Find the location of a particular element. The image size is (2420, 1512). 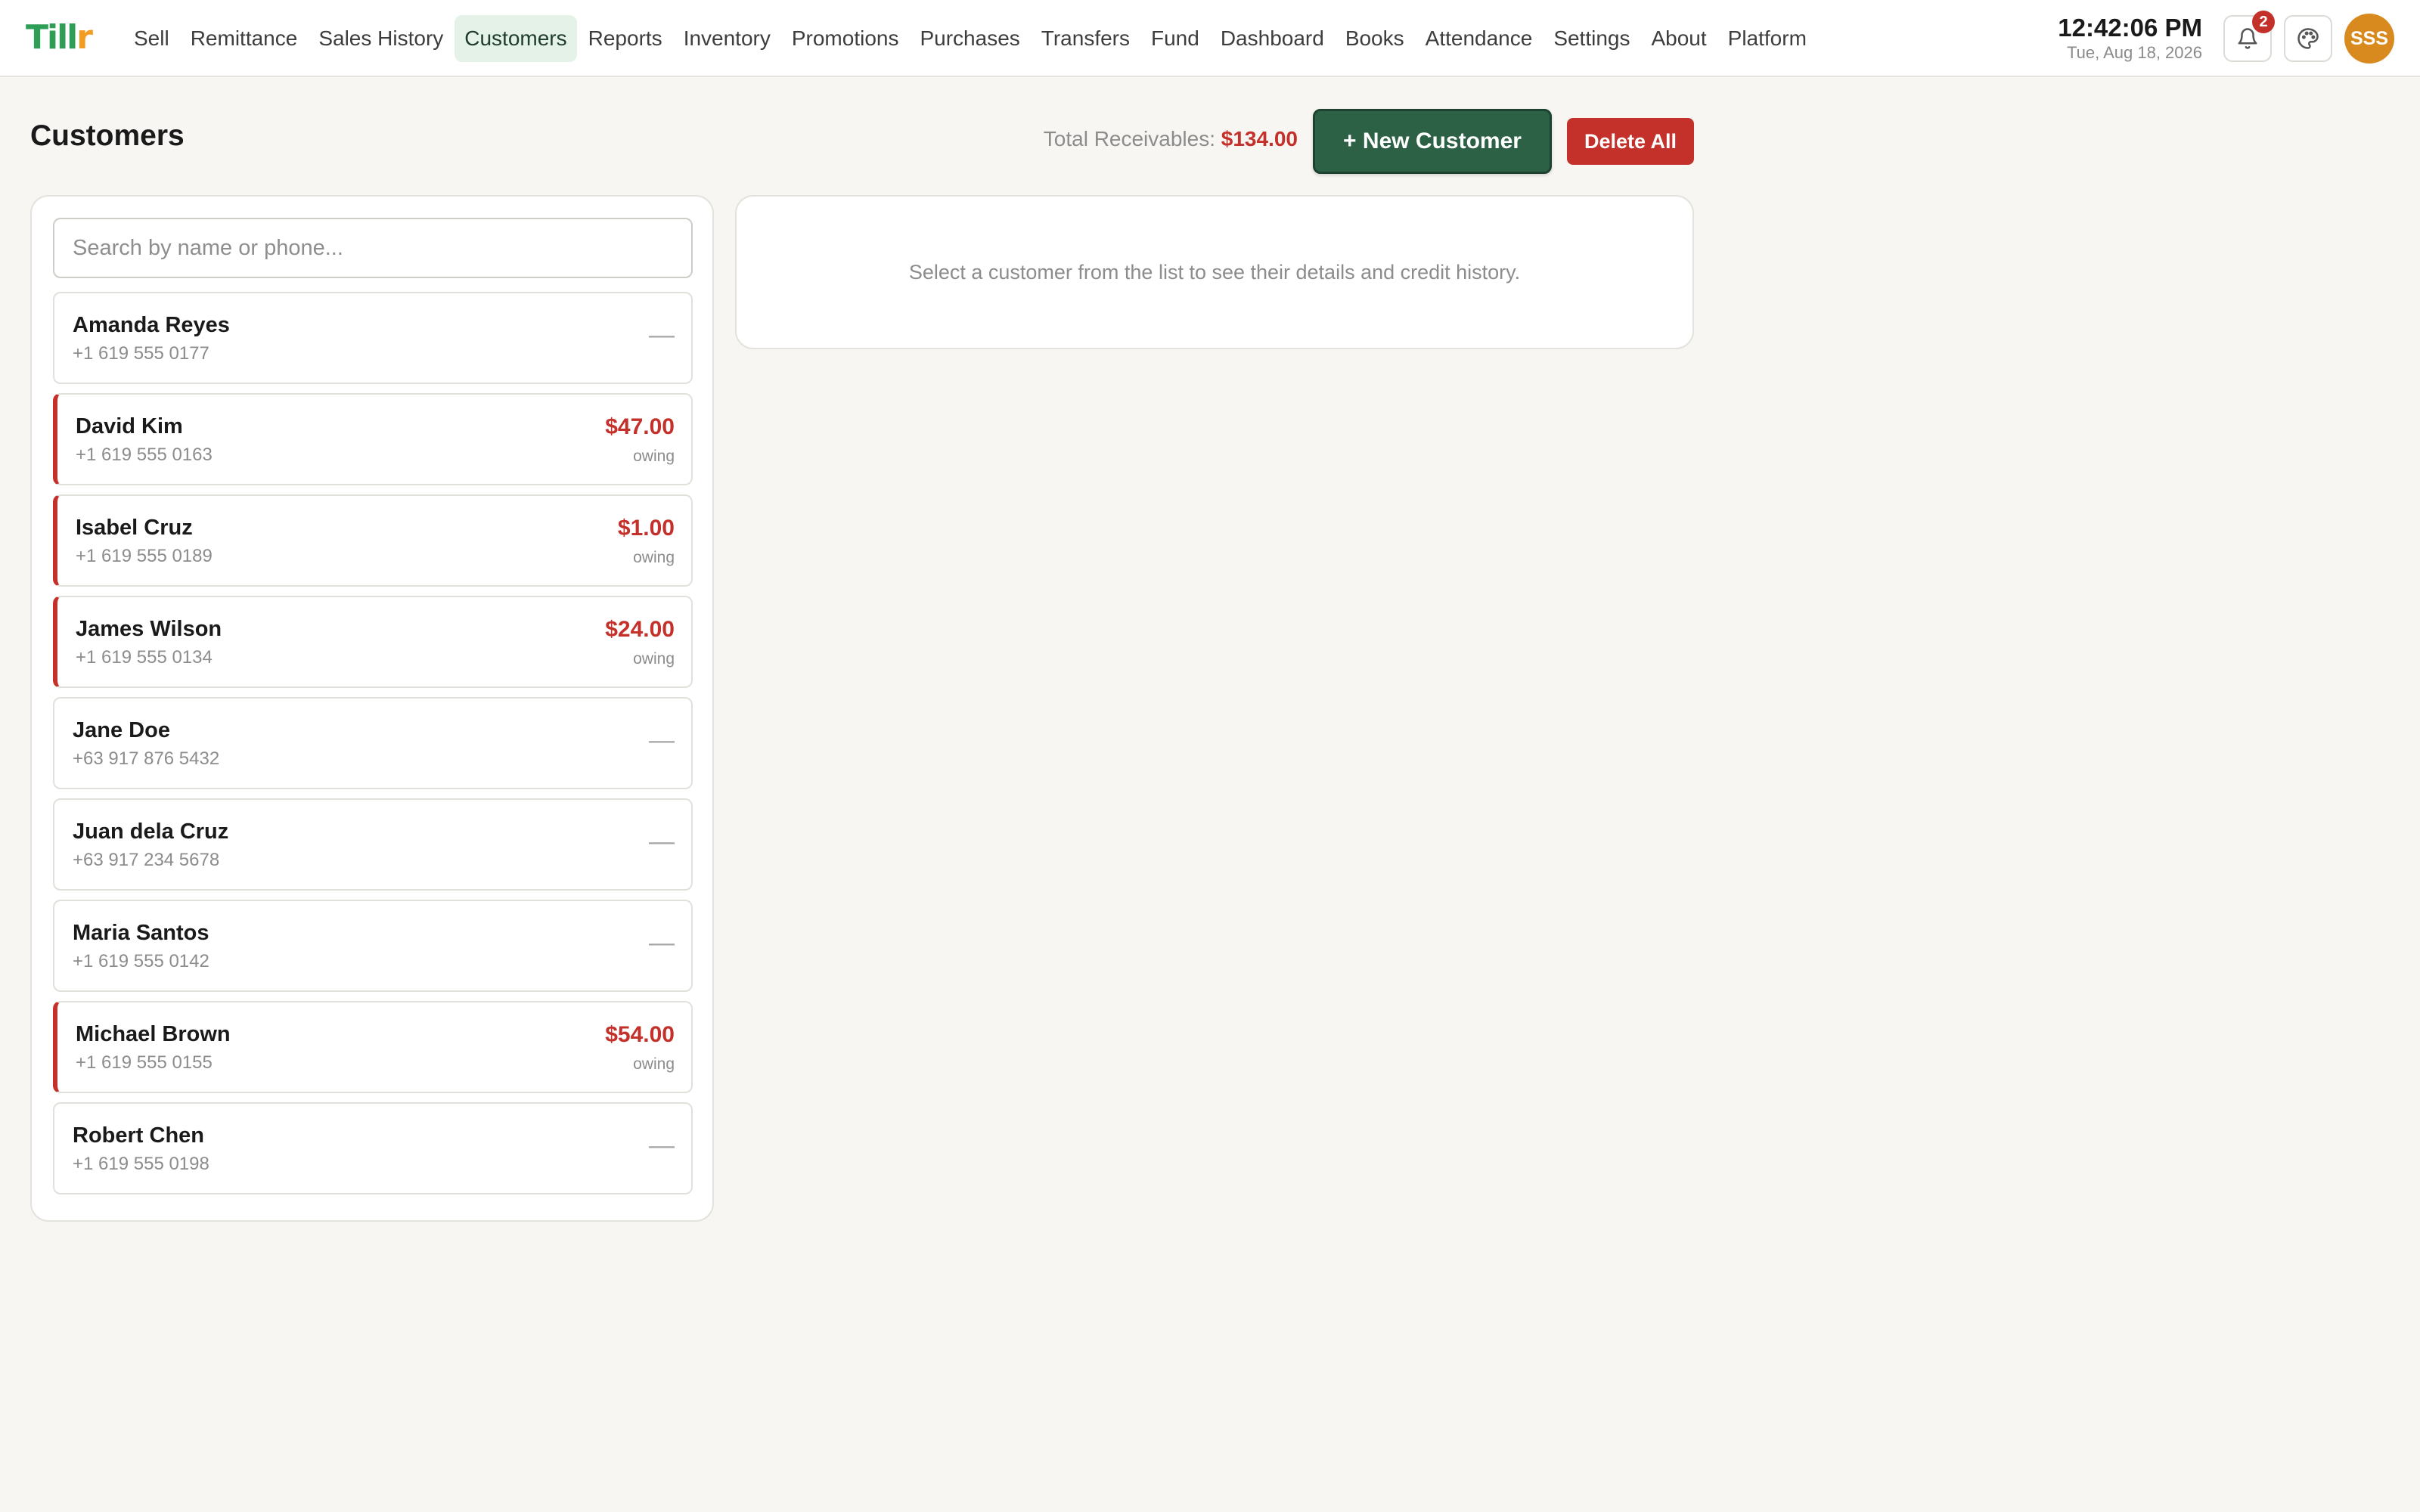

app-logo: Till r is located at coordinates (59, 38).